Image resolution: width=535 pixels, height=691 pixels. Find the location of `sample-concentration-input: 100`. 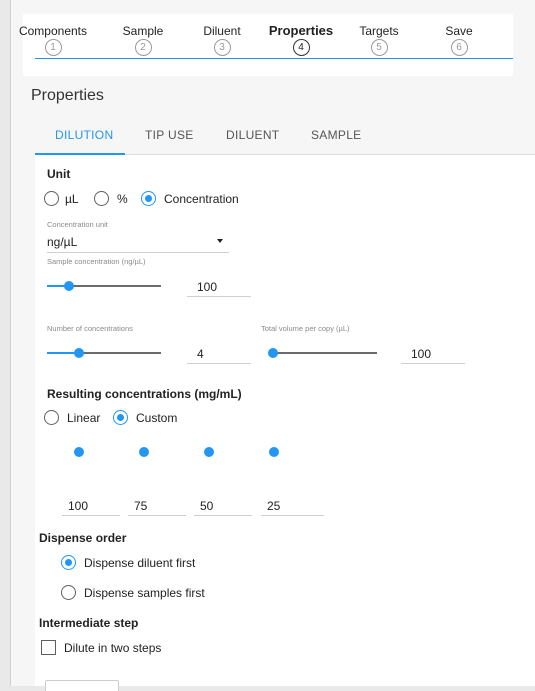

sample-concentration-input: 100 is located at coordinates (207, 287).